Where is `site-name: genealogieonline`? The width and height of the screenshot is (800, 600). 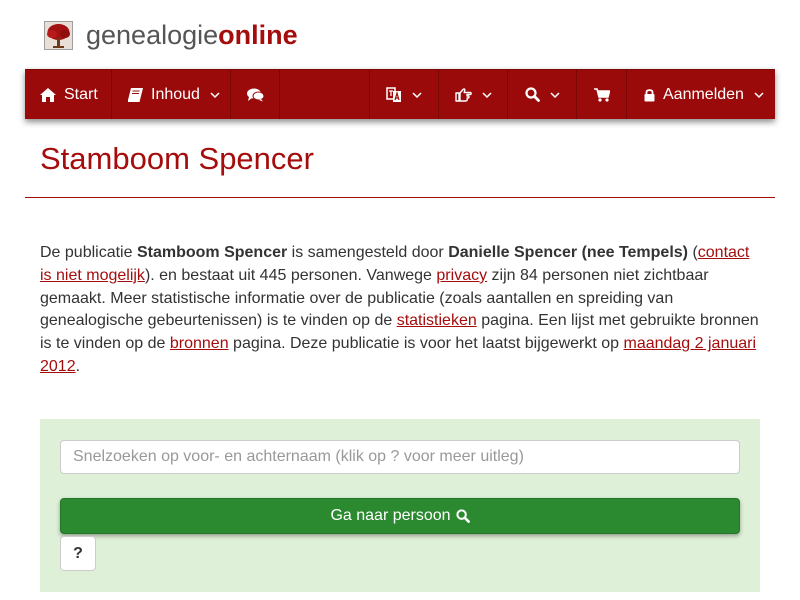 site-name: genealogieonline is located at coordinates (192, 35).